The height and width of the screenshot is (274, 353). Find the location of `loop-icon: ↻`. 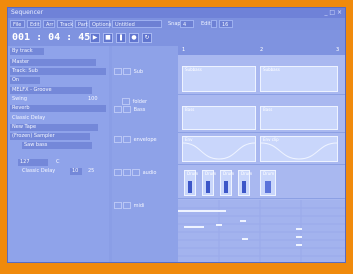

loop-icon: ↻ is located at coordinates (147, 38).